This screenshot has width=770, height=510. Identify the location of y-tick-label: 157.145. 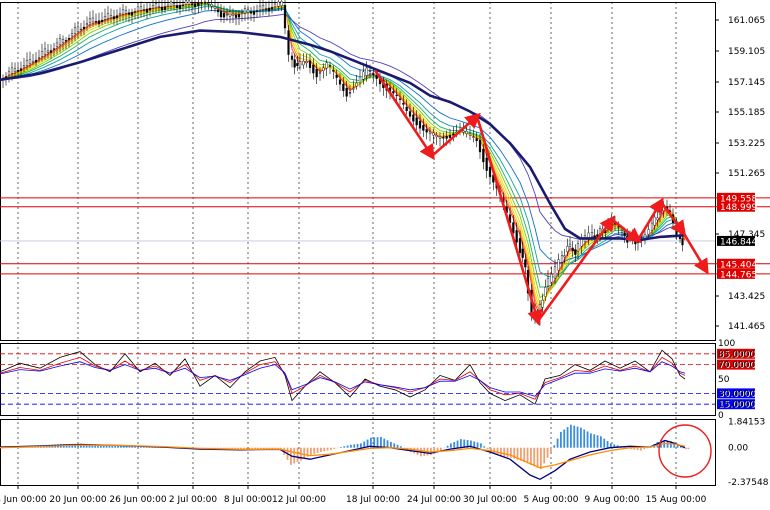
(746, 83).